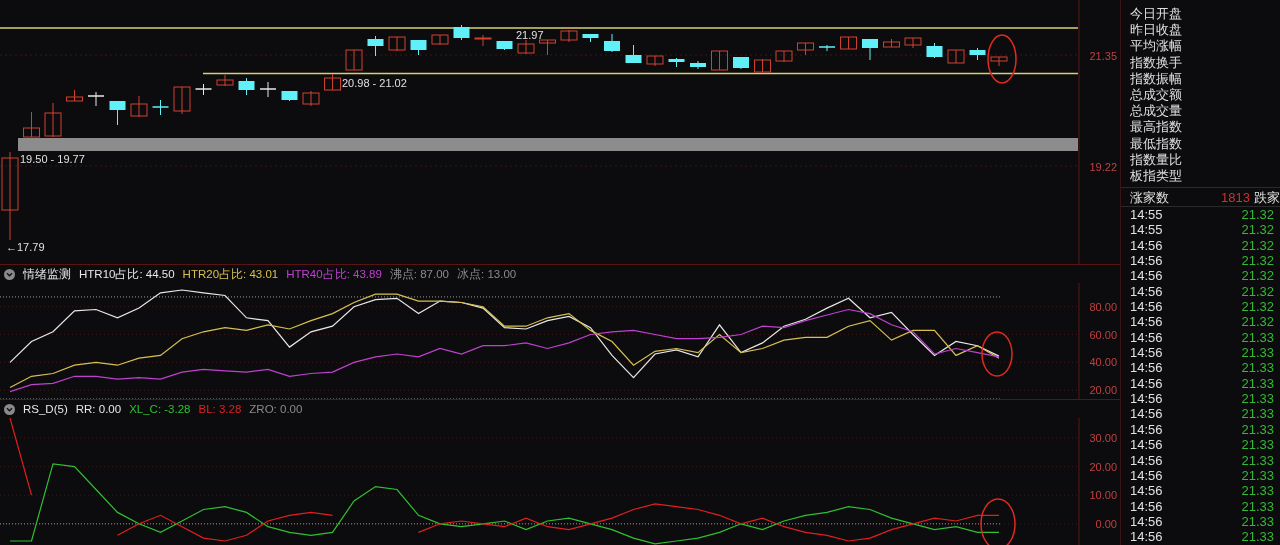  What do you see at coordinates (1156, 62) in the screenshot?
I see `field-label: 指数换手` at bounding box center [1156, 62].